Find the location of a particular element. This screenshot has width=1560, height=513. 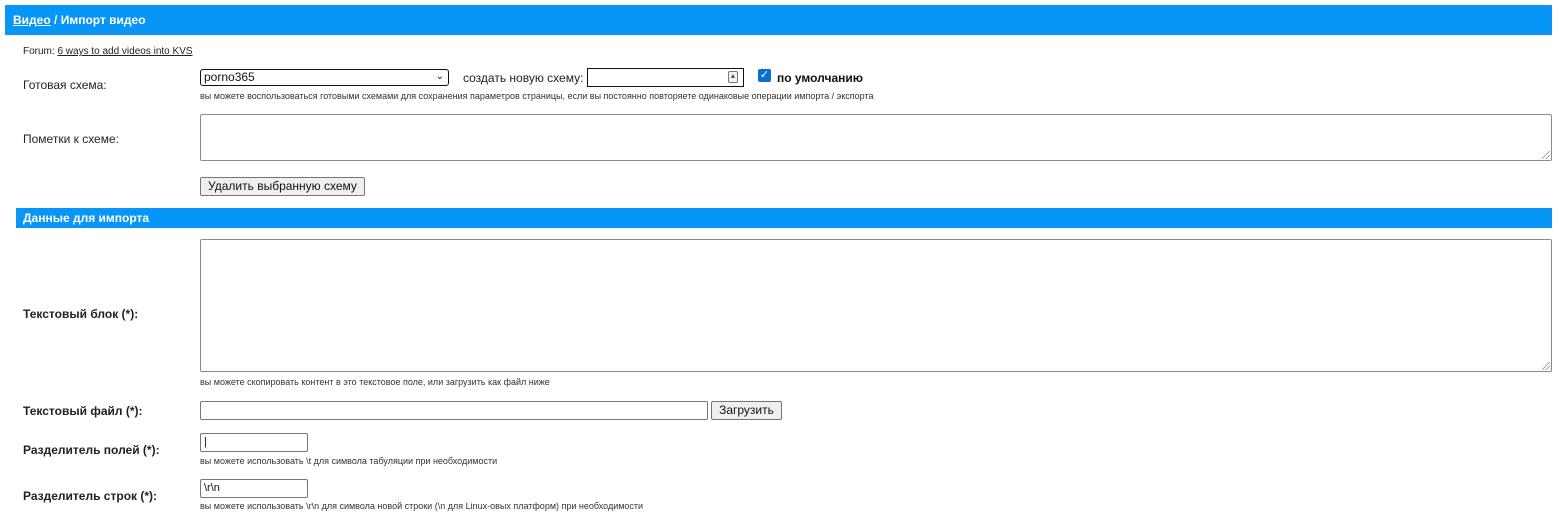

default-checkbox-label: по умолчанию is located at coordinates (820, 78).